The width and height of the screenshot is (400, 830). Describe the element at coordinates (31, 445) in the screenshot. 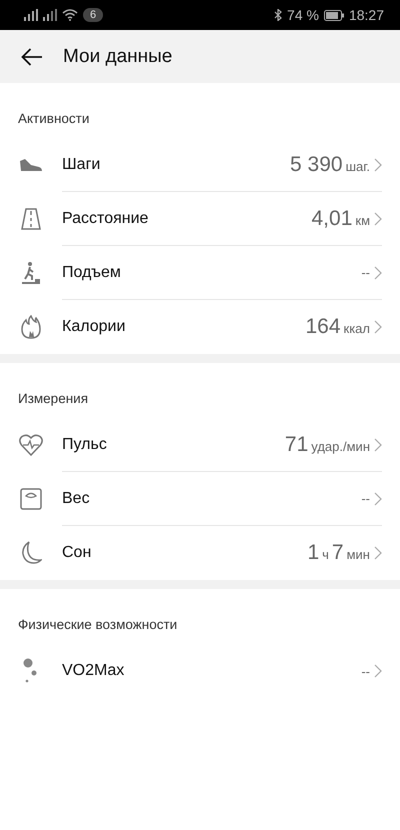

I see `heart-pulse-icon` at that location.